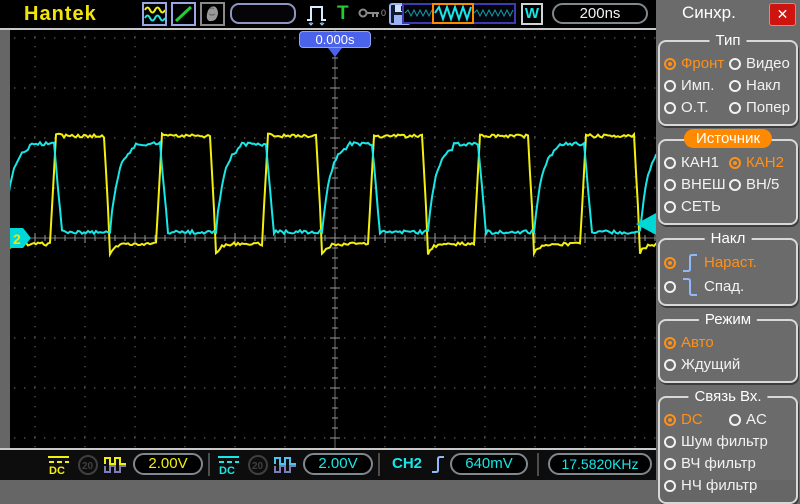 This screenshot has height=504, width=800. I want to click on option-ВН/5: ВН/5, so click(761, 185).